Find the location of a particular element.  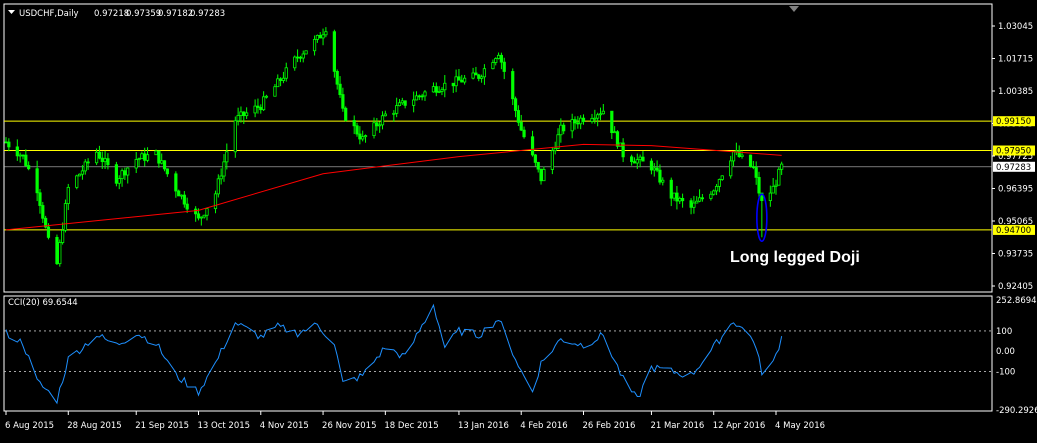

annotation-label: Long legged Doji is located at coordinates (795, 257).